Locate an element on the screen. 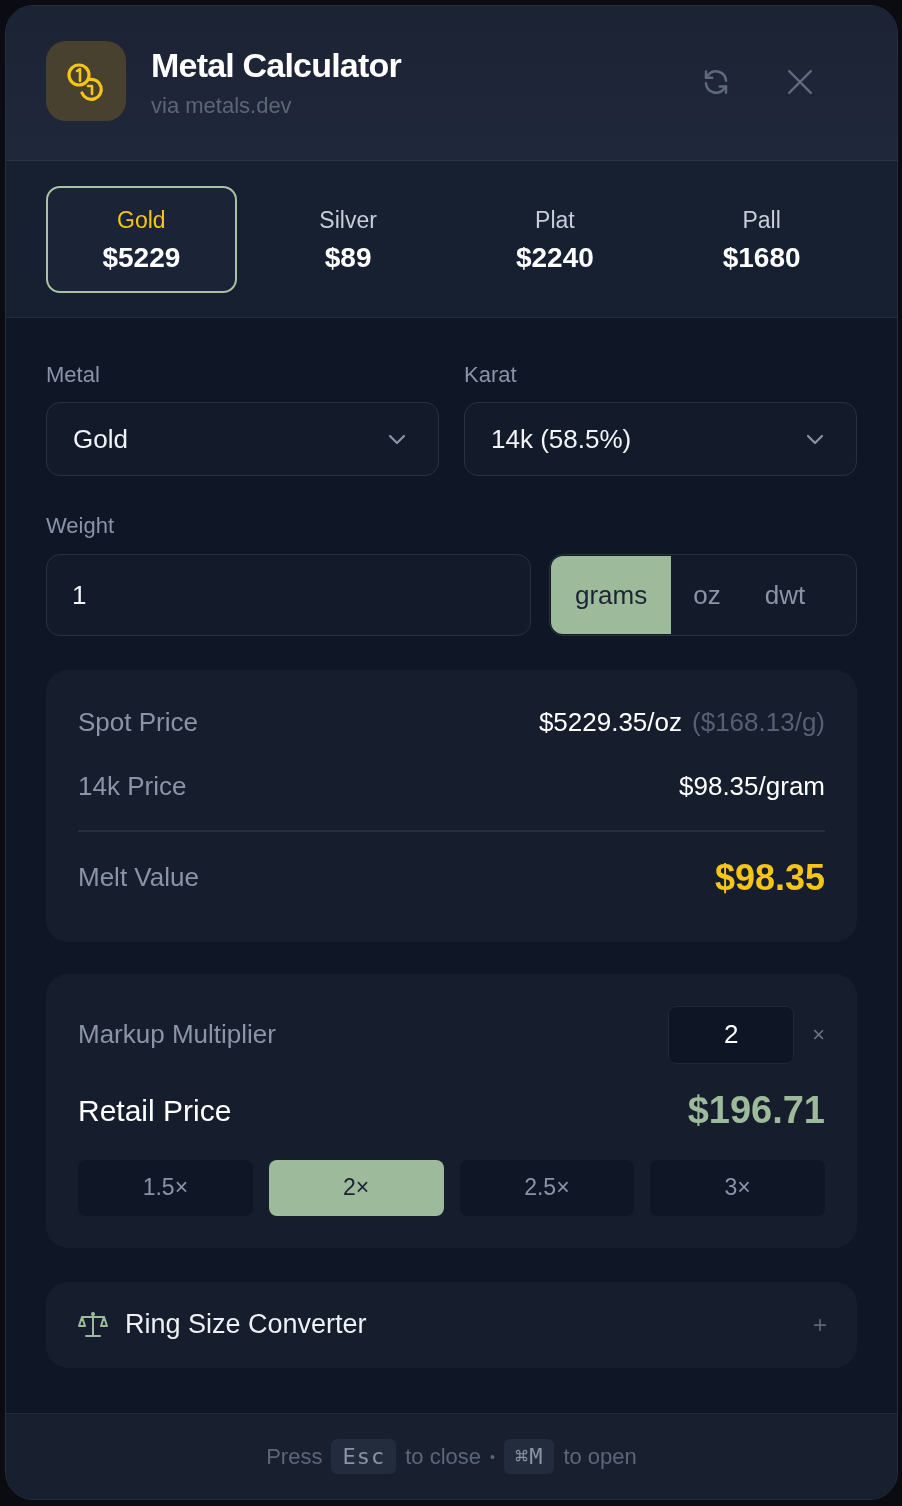 This screenshot has width=902, height=1506. dropdown-select: Gold is located at coordinates (242, 439).